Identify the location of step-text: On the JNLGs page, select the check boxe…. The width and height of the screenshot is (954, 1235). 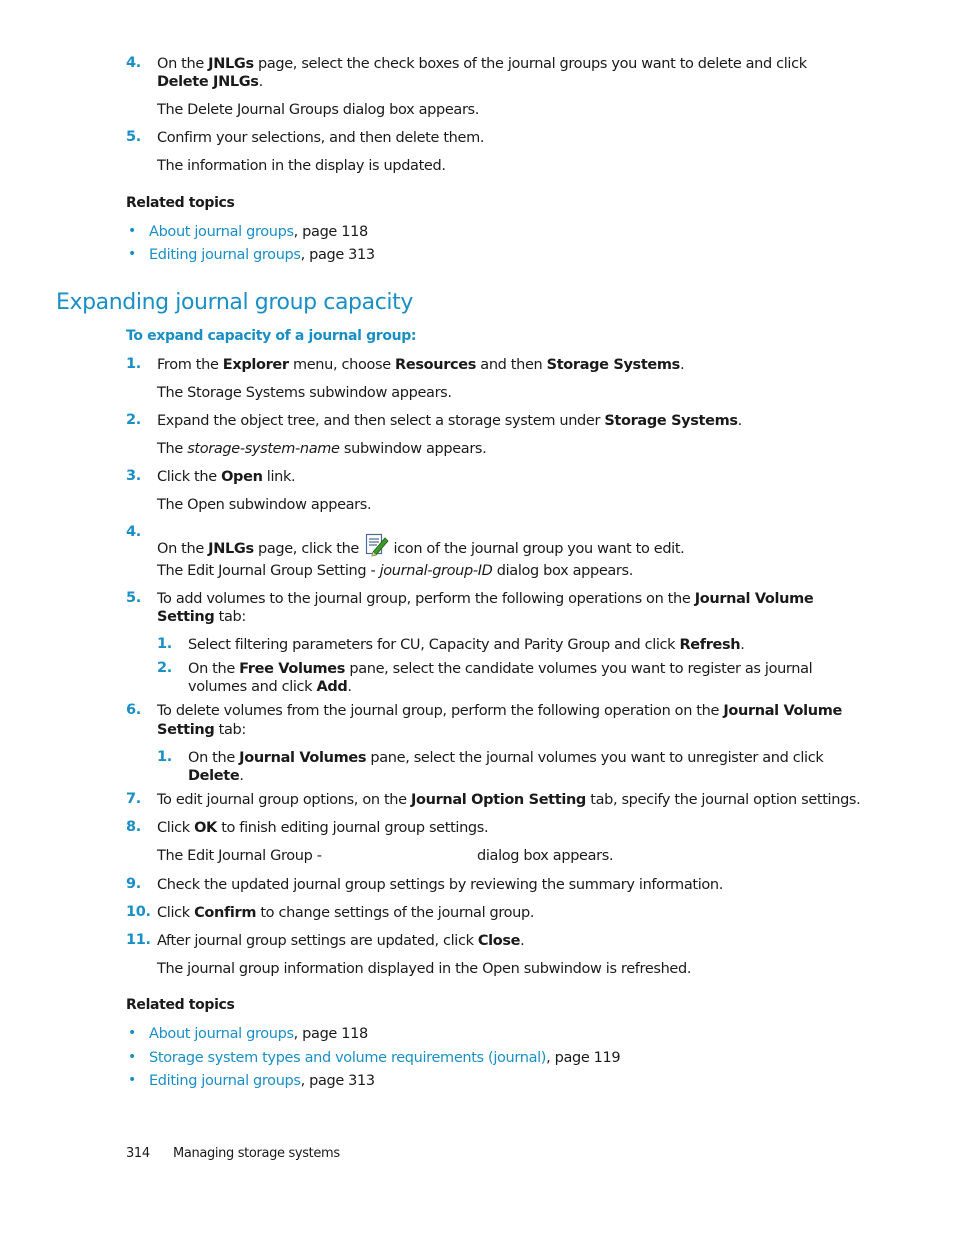
(482, 64).